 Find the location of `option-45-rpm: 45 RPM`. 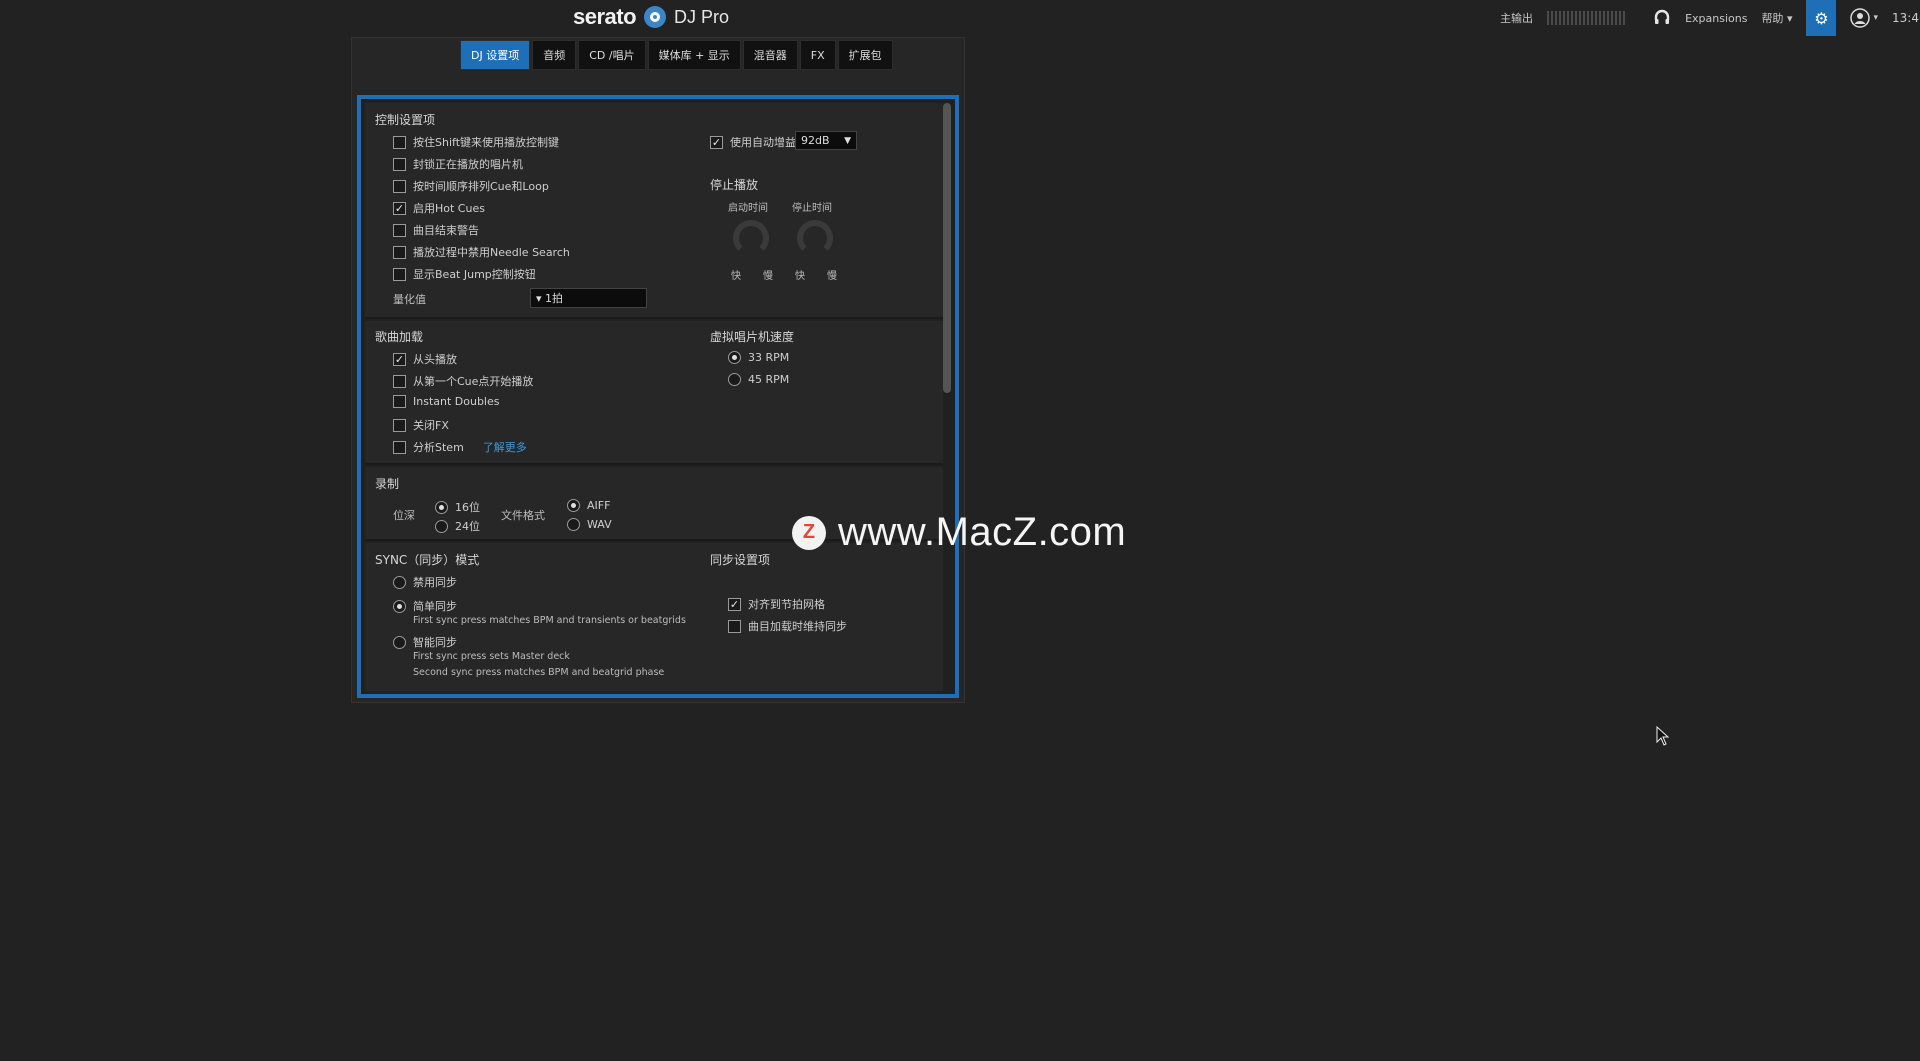

option-45-rpm: 45 RPM is located at coordinates (758, 379).